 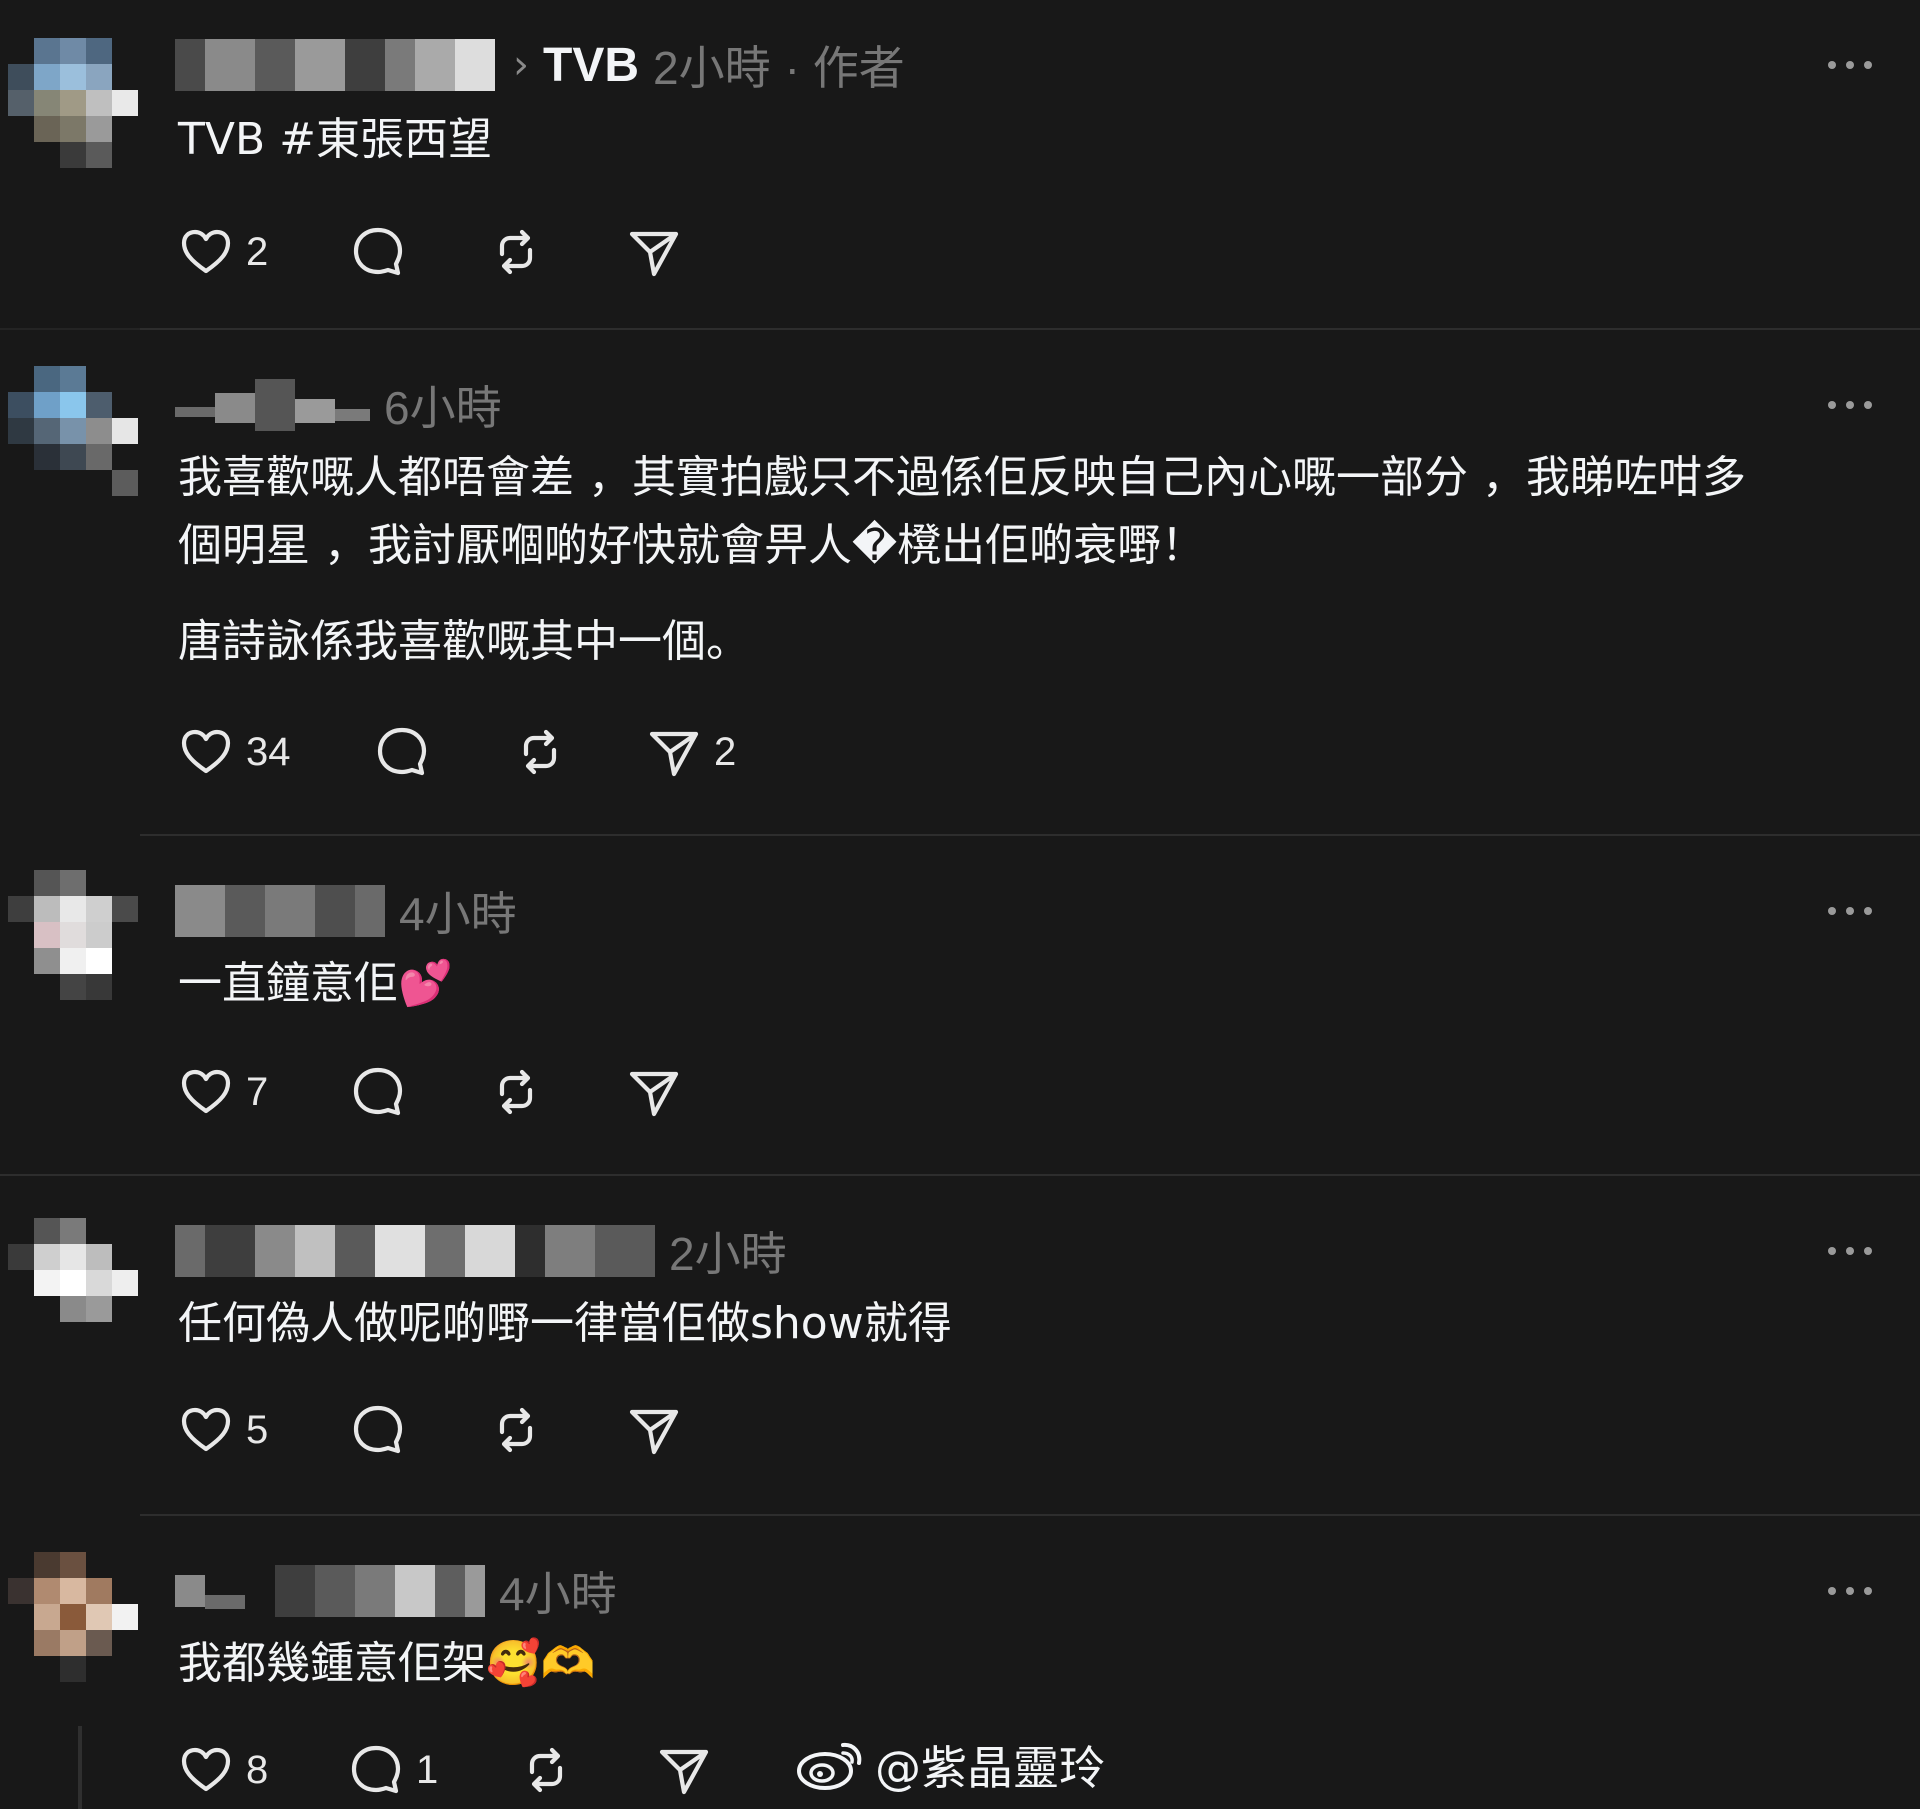 I want to click on like-button: 2, so click(x=223, y=252).